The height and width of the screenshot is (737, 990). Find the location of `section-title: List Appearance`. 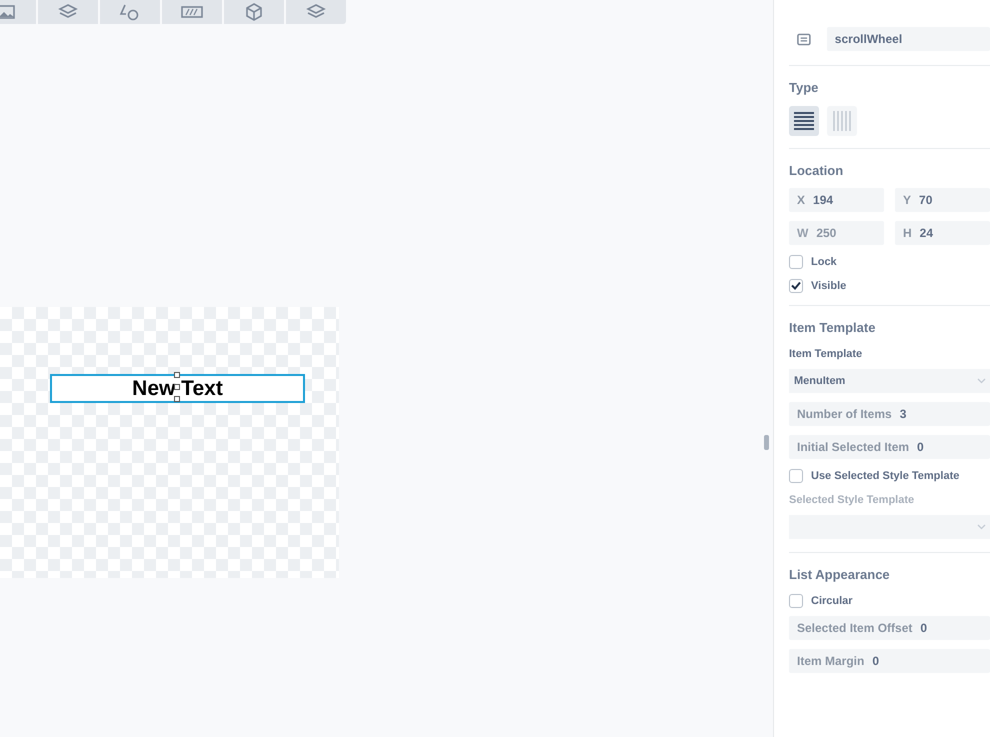

section-title: List Appearance is located at coordinates (840, 575).